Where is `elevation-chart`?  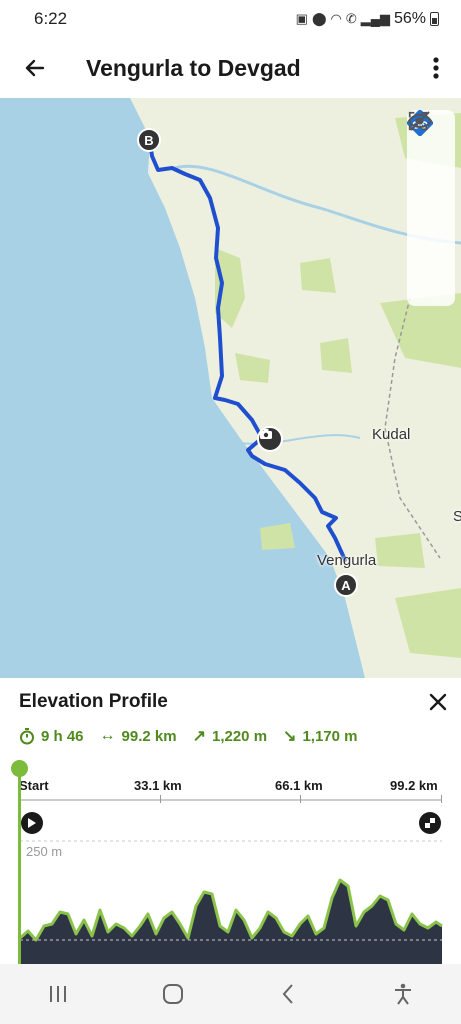
elevation-chart is located at coordinates (231, 902).